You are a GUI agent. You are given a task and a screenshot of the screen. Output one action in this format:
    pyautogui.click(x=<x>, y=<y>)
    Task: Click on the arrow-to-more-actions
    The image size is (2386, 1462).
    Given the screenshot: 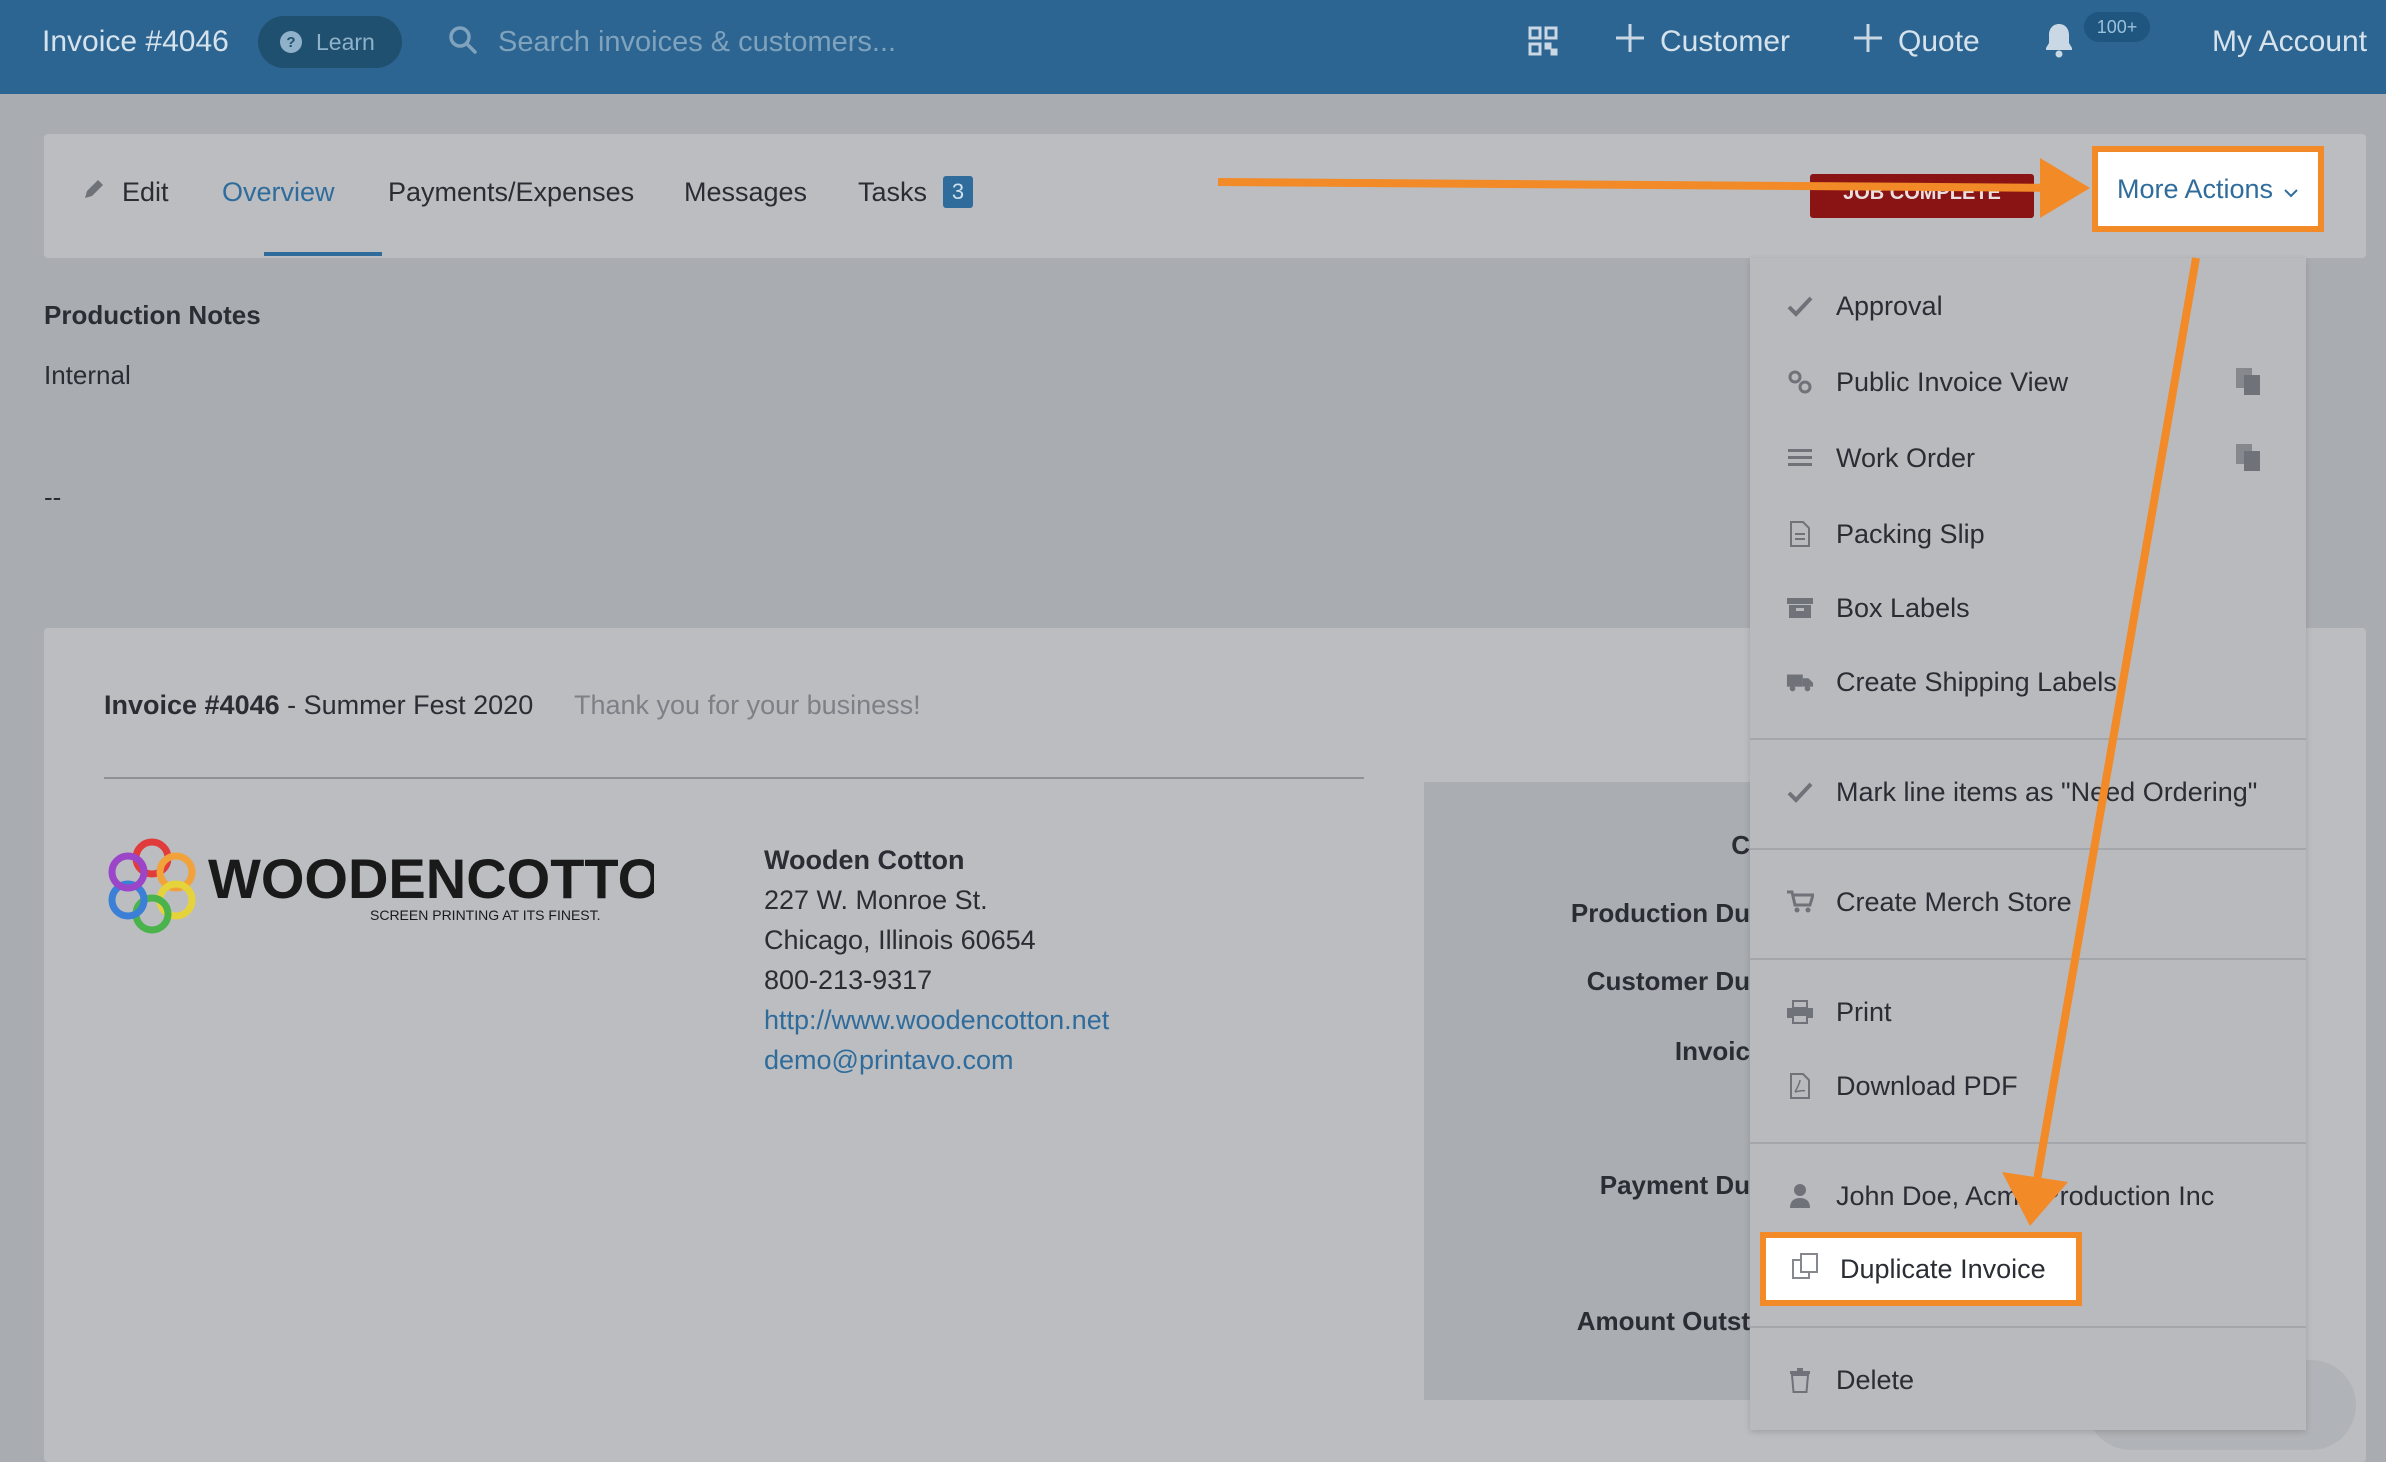 What is the action you would take?
    pyautogui.click(x=1647, y=185)
    